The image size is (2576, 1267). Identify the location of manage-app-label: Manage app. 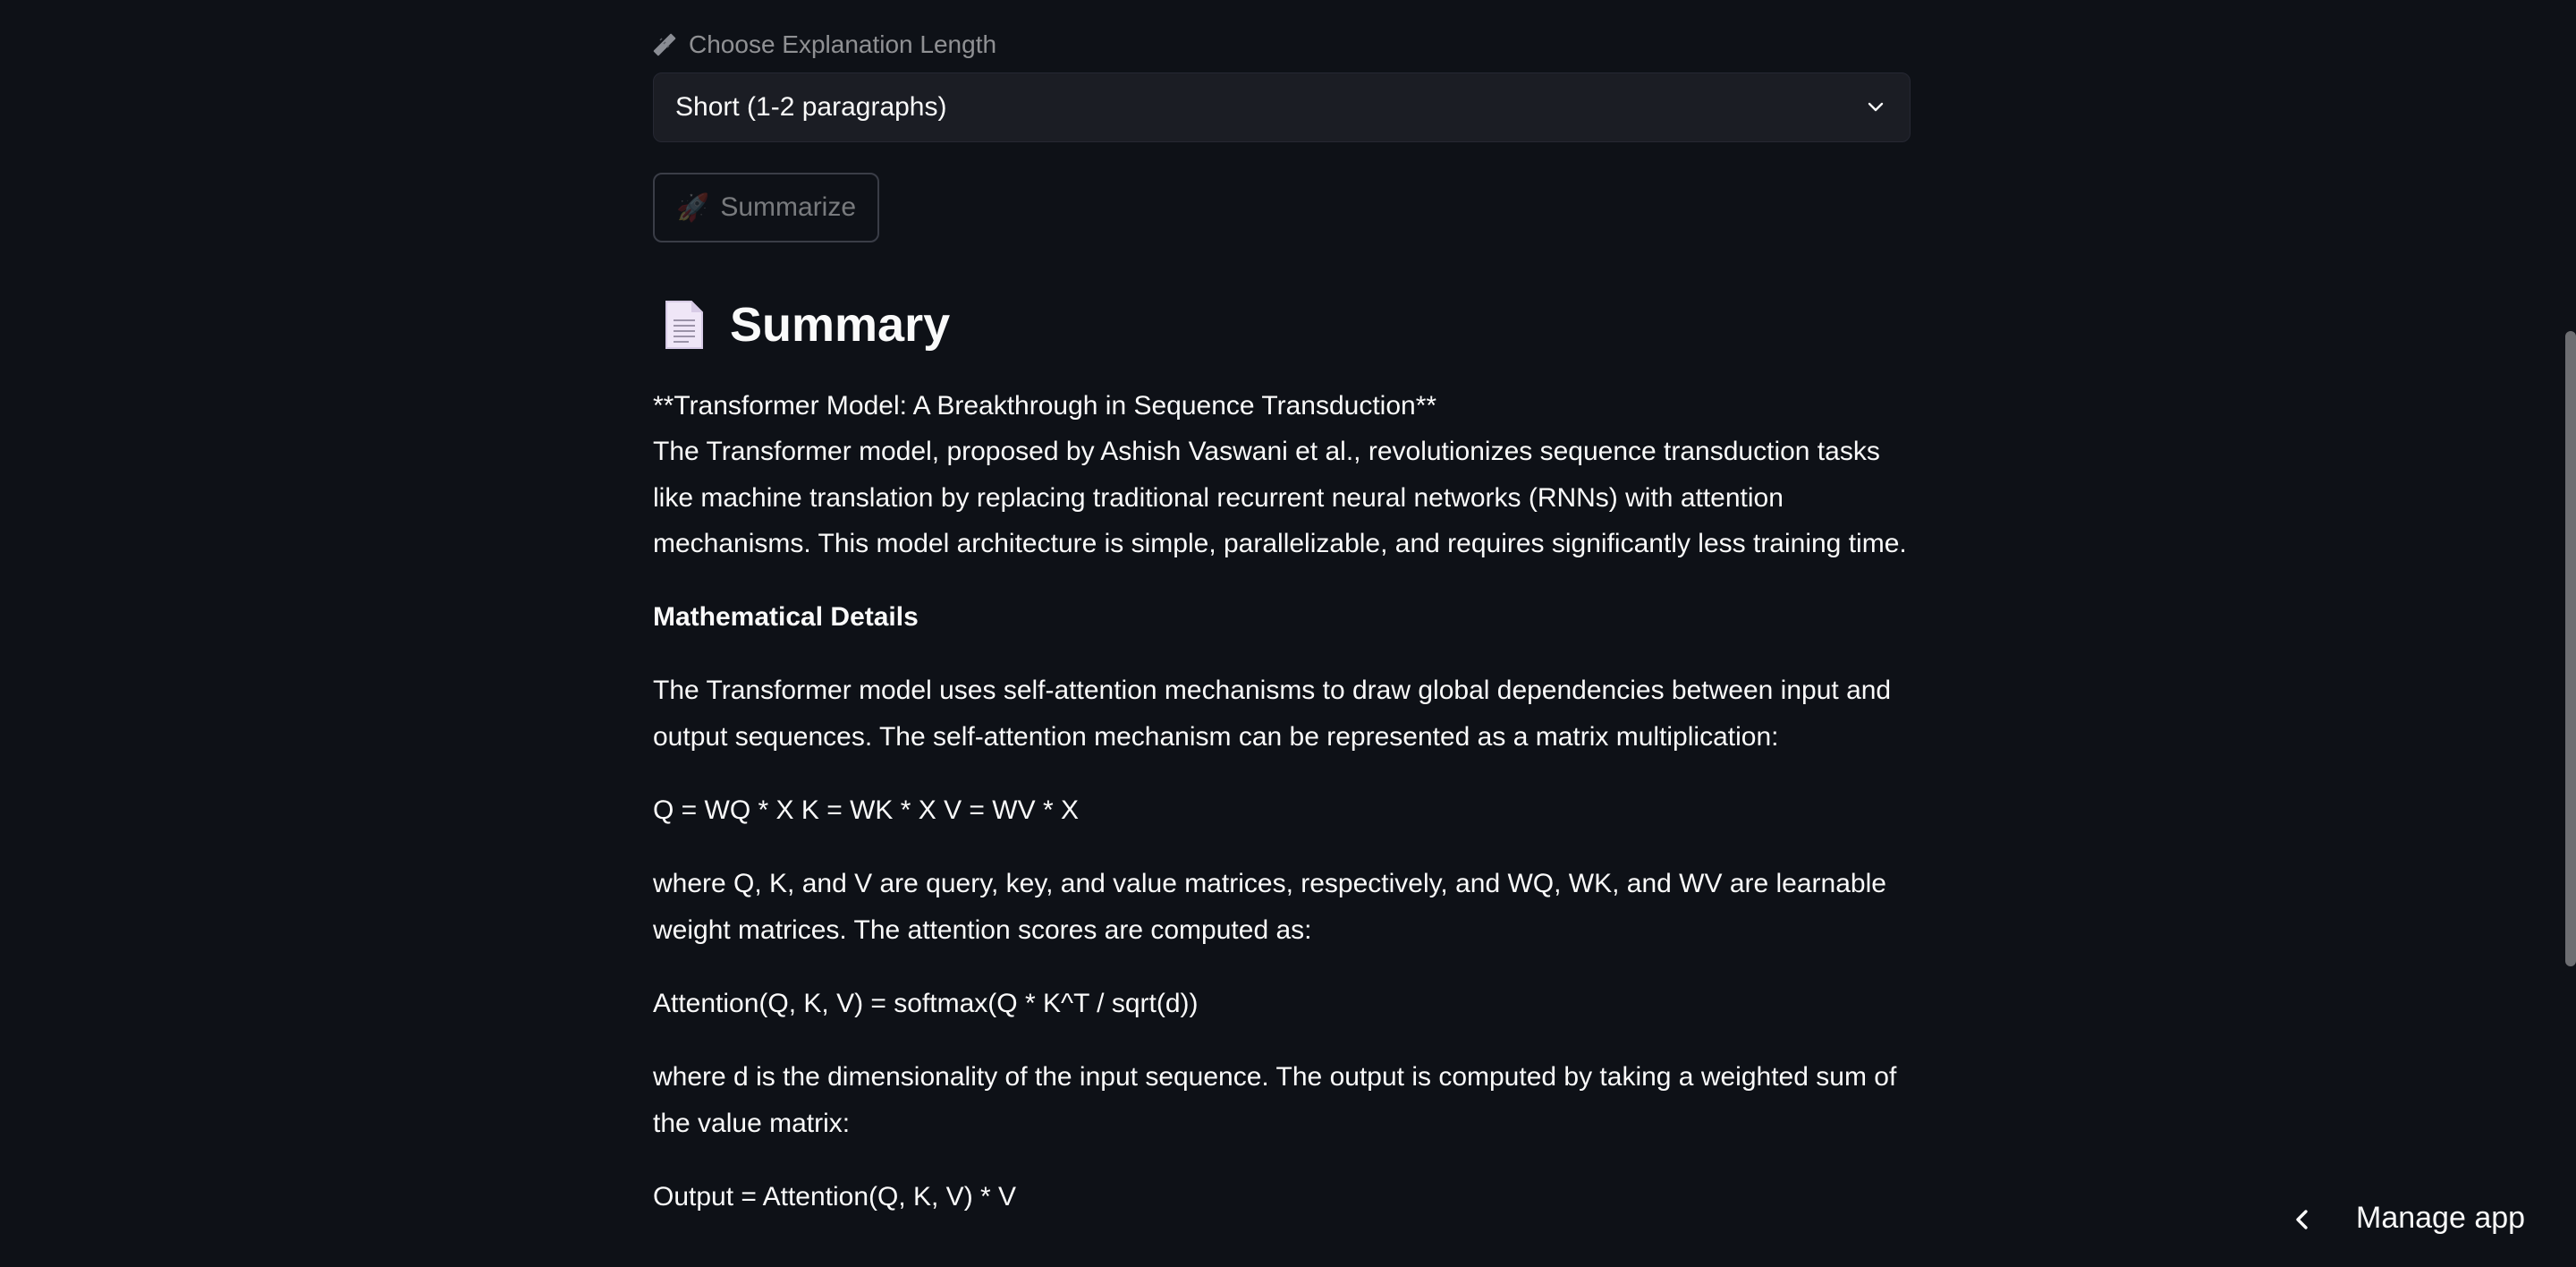
(2441, 1217).